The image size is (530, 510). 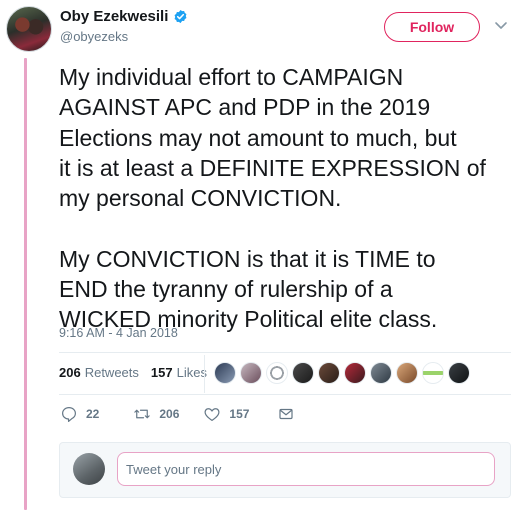 What do you see at coordinates (432, 27) in the screenshot?
I see `follow-button: Follow` at bounding box center [432, 27].